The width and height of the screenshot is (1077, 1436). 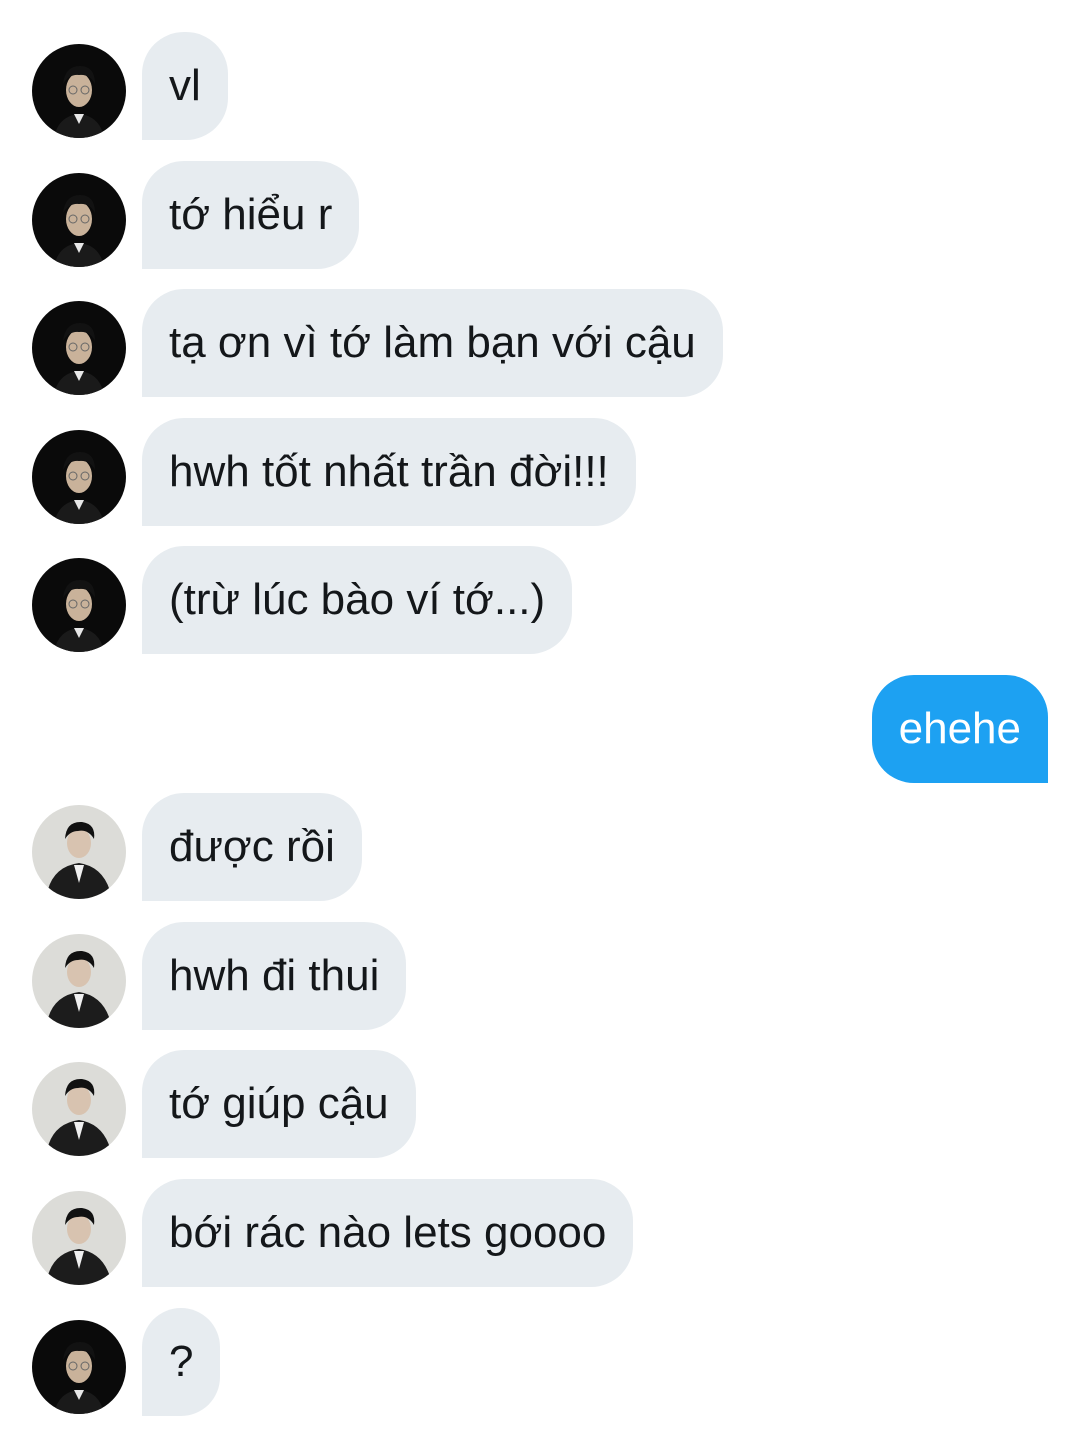 I want to click on message-row: được rồi, so click(x=538, y=847).